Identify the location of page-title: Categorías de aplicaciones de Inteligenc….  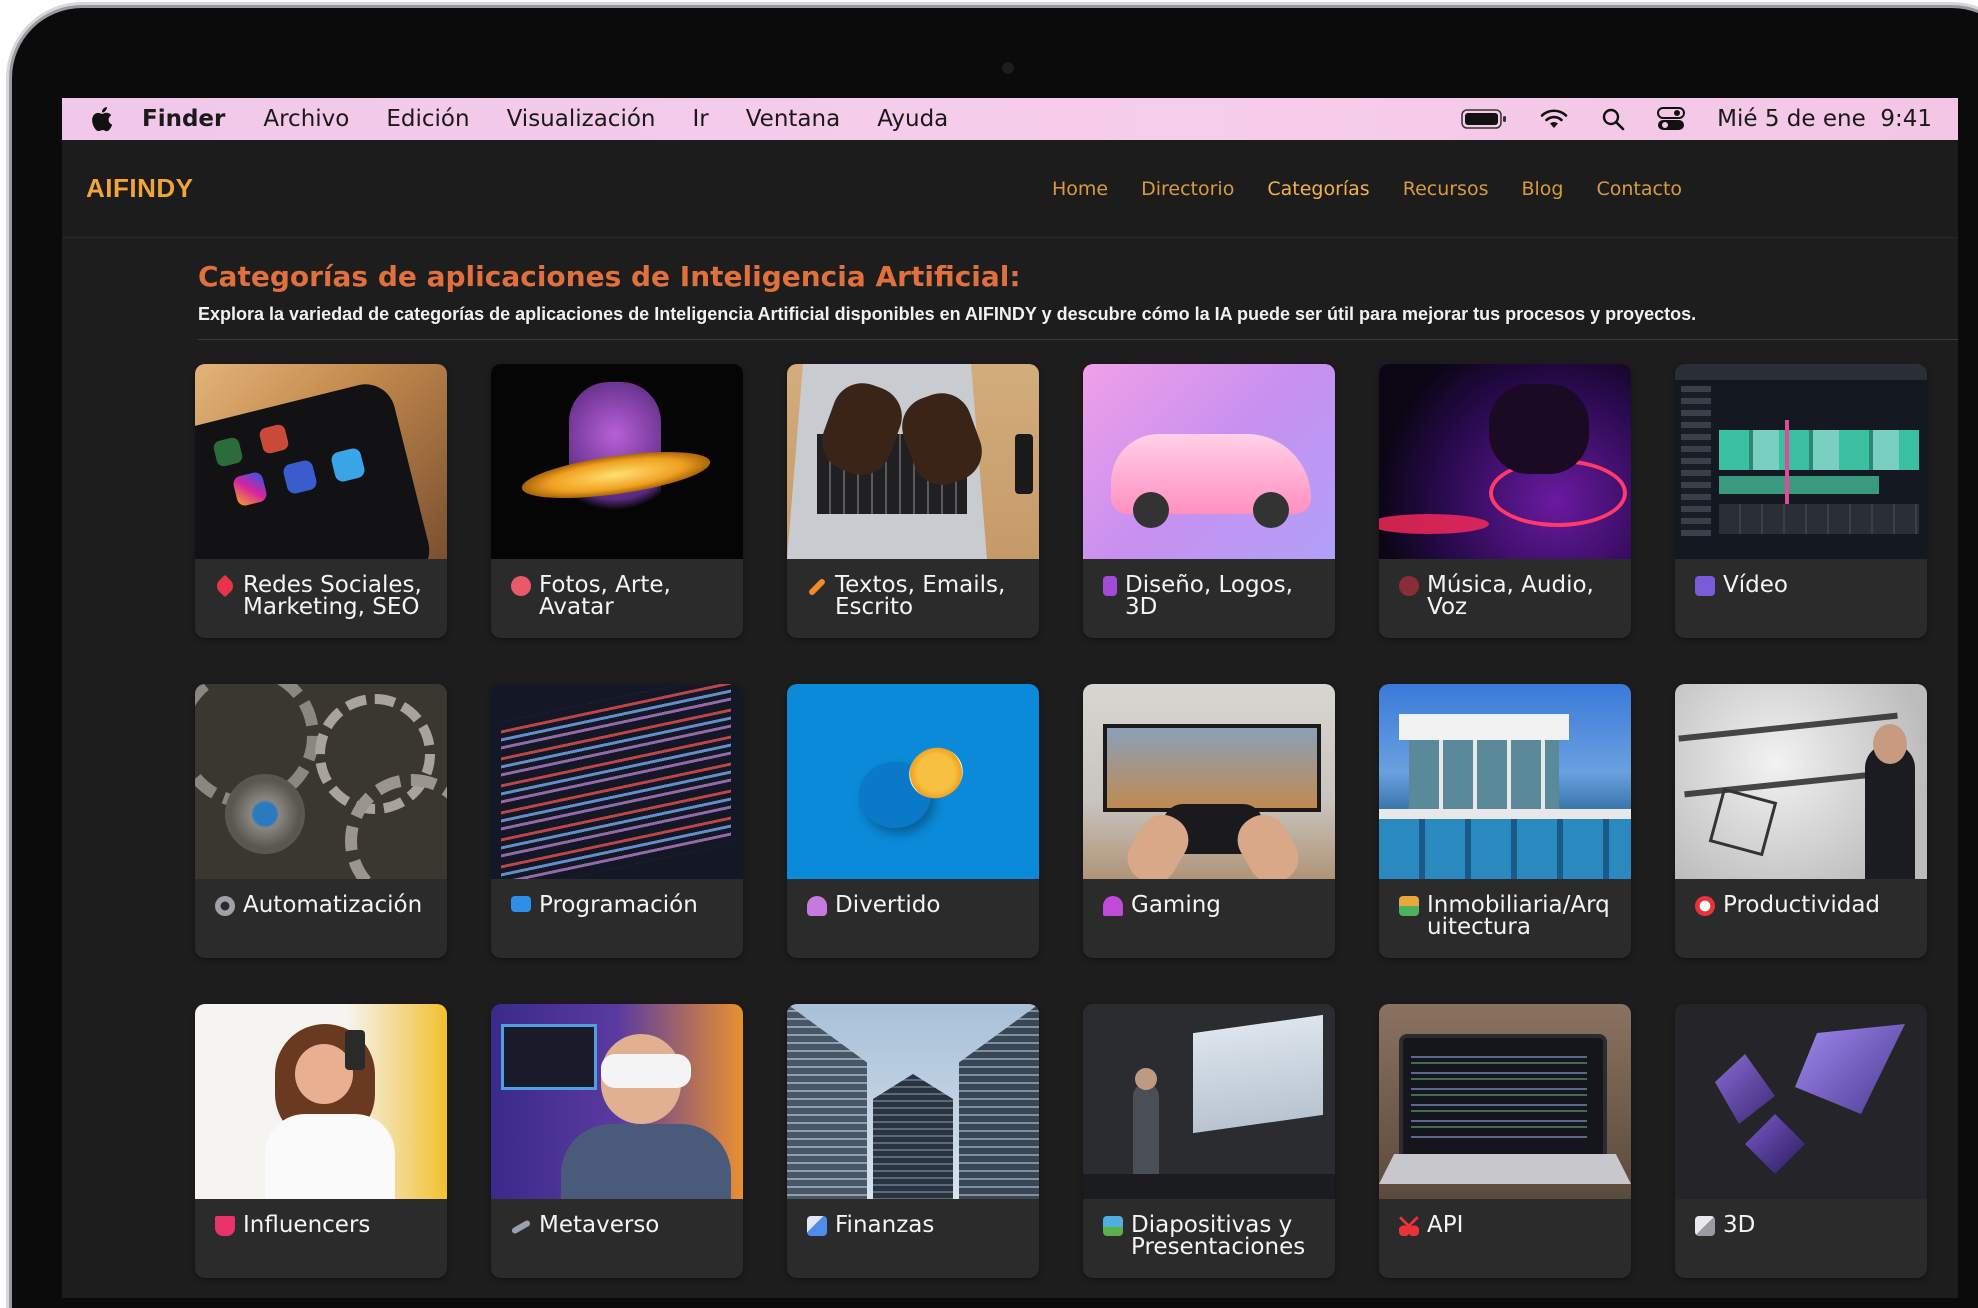
(609, 276).